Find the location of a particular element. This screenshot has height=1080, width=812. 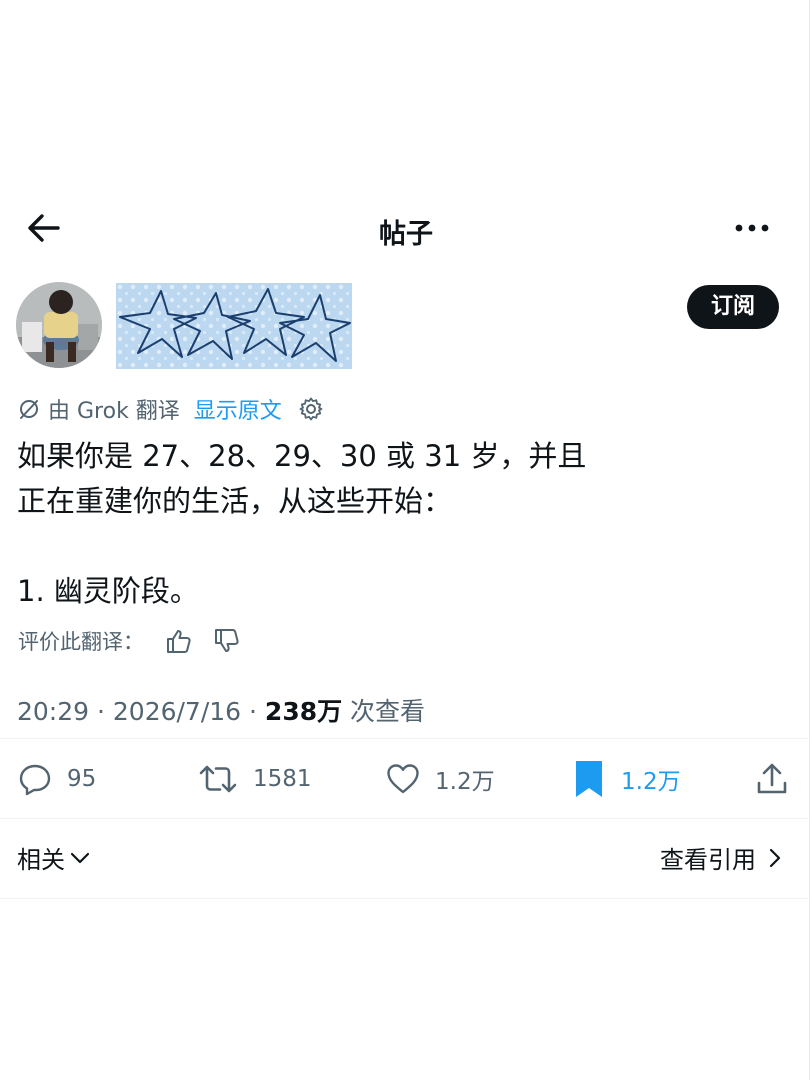

post-line: 如果你是 27、28、29、30 或 31 岁，并且 is located at coordinates (302, 456).